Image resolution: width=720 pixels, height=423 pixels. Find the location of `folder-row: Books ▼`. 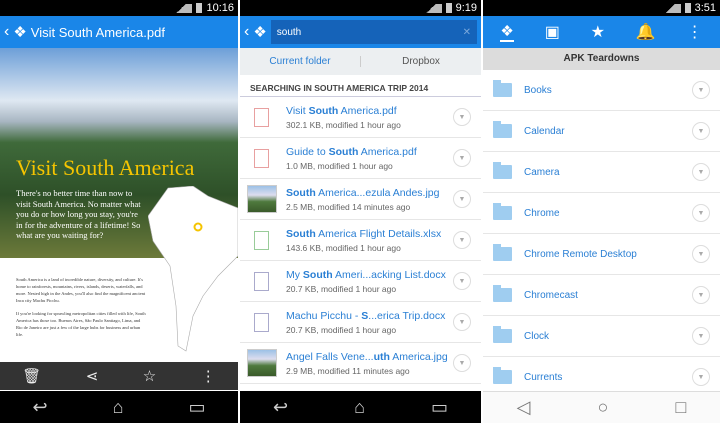

folder-row: Books ▼ is located at coordinates (601, 90).